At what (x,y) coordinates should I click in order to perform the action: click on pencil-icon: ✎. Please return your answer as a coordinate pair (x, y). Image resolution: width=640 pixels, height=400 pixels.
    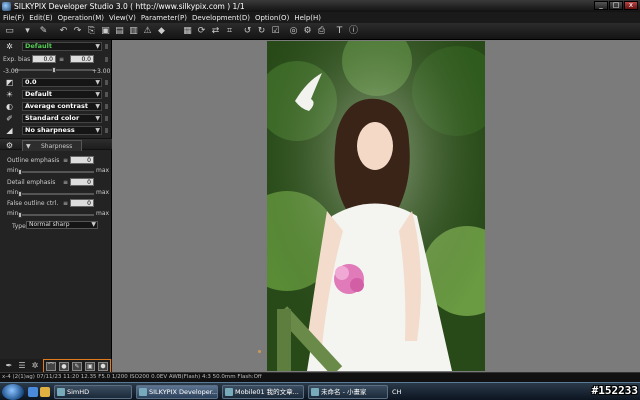
    Looking at the image, I should click on (43, 31).